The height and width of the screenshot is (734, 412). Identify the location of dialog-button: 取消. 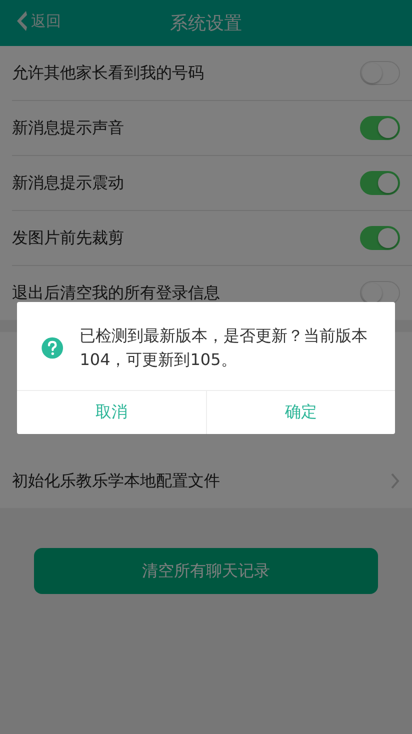
(111, 412).